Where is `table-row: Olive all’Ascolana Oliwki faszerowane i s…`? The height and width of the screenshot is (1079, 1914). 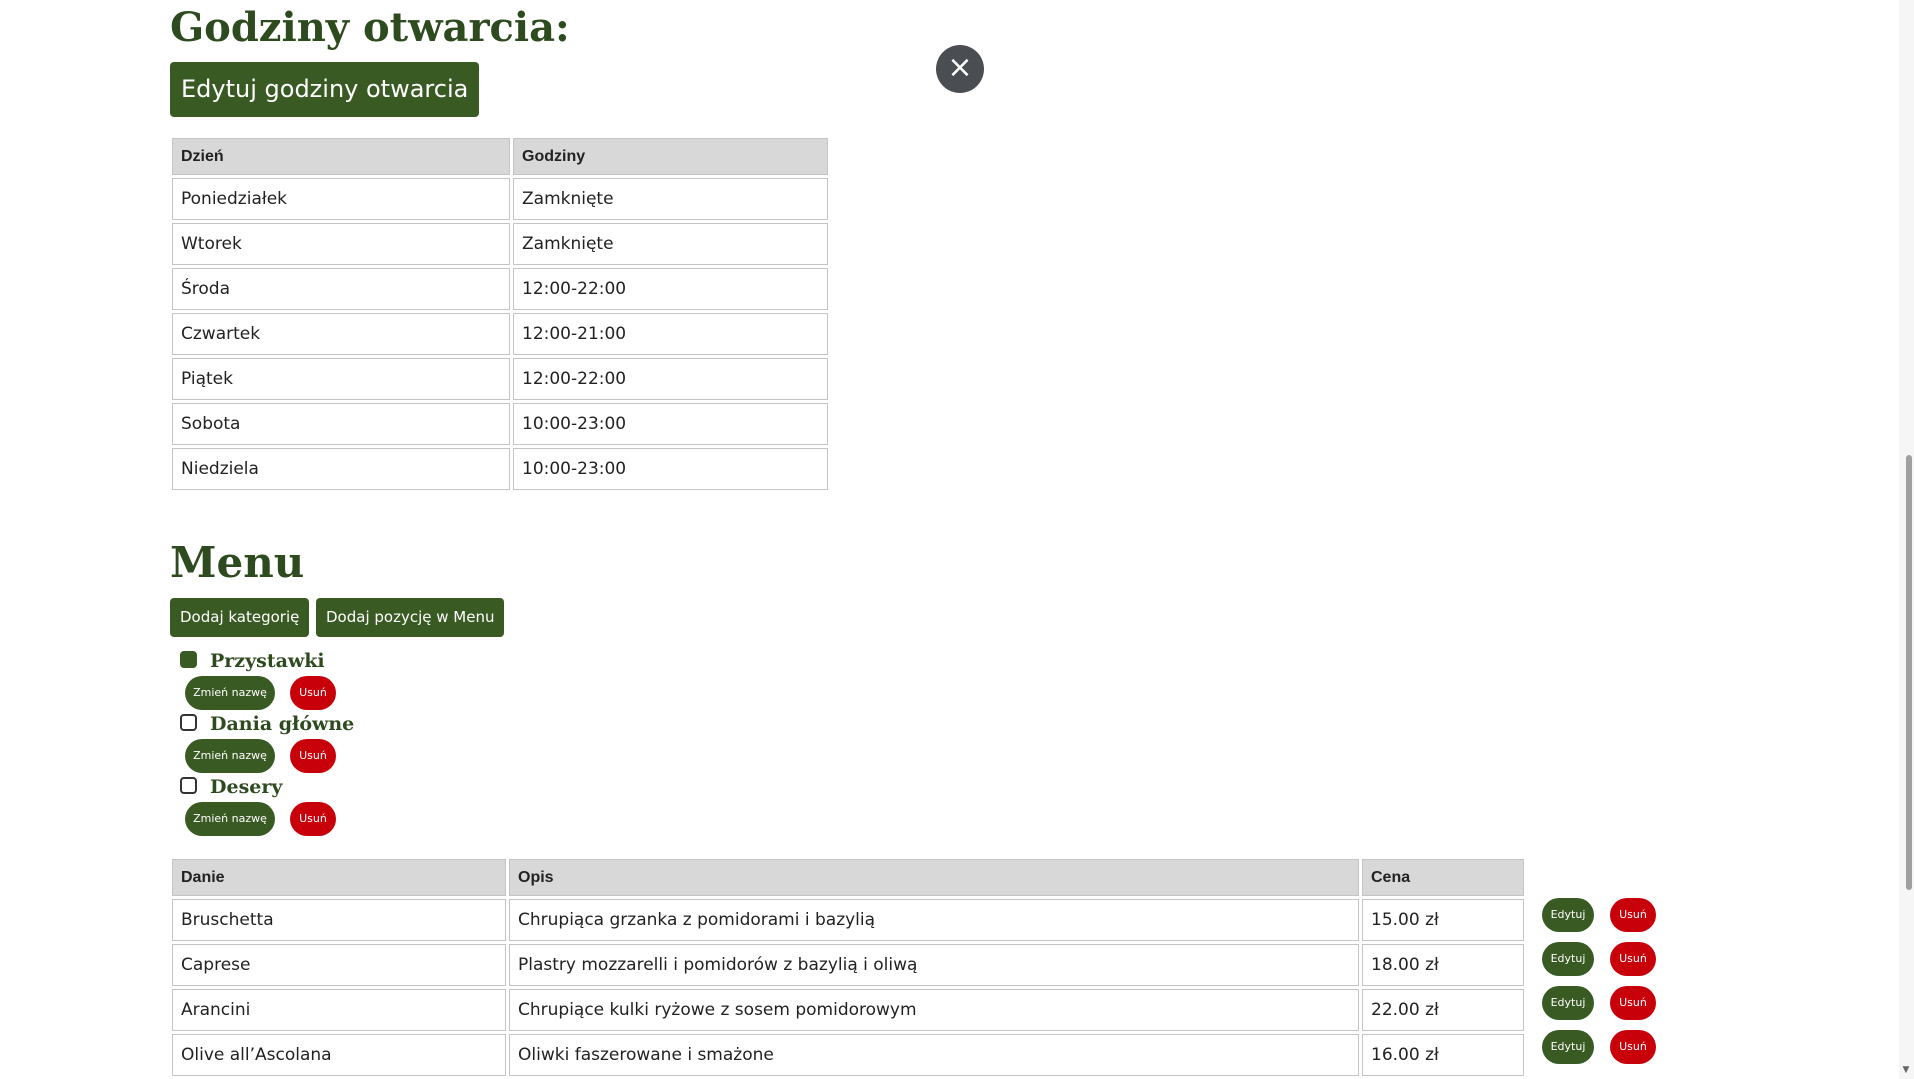
table-row: Olive all’Ascolana Oliwki faszerowane i s… is located at coordinates (848, 1055).